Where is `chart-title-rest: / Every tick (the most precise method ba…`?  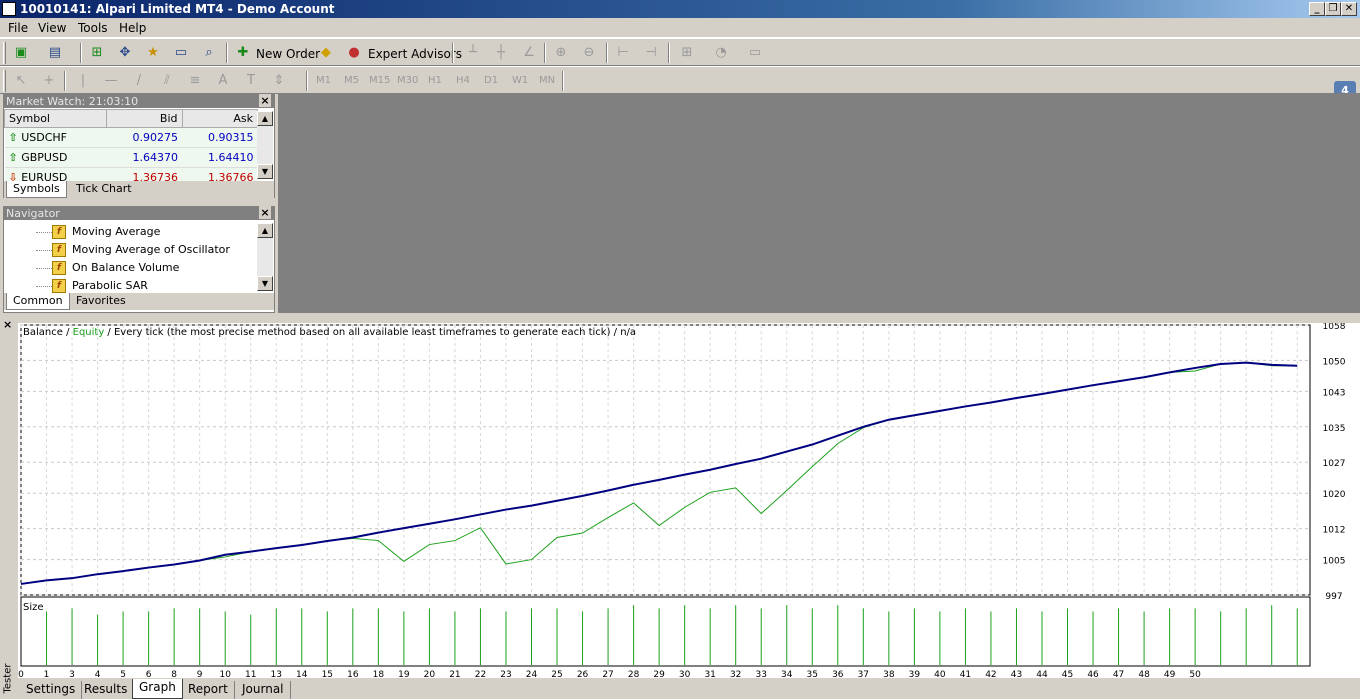
chart-title-rest: / Every tick (the most precise method ba… is located at coordinates (370, 332).